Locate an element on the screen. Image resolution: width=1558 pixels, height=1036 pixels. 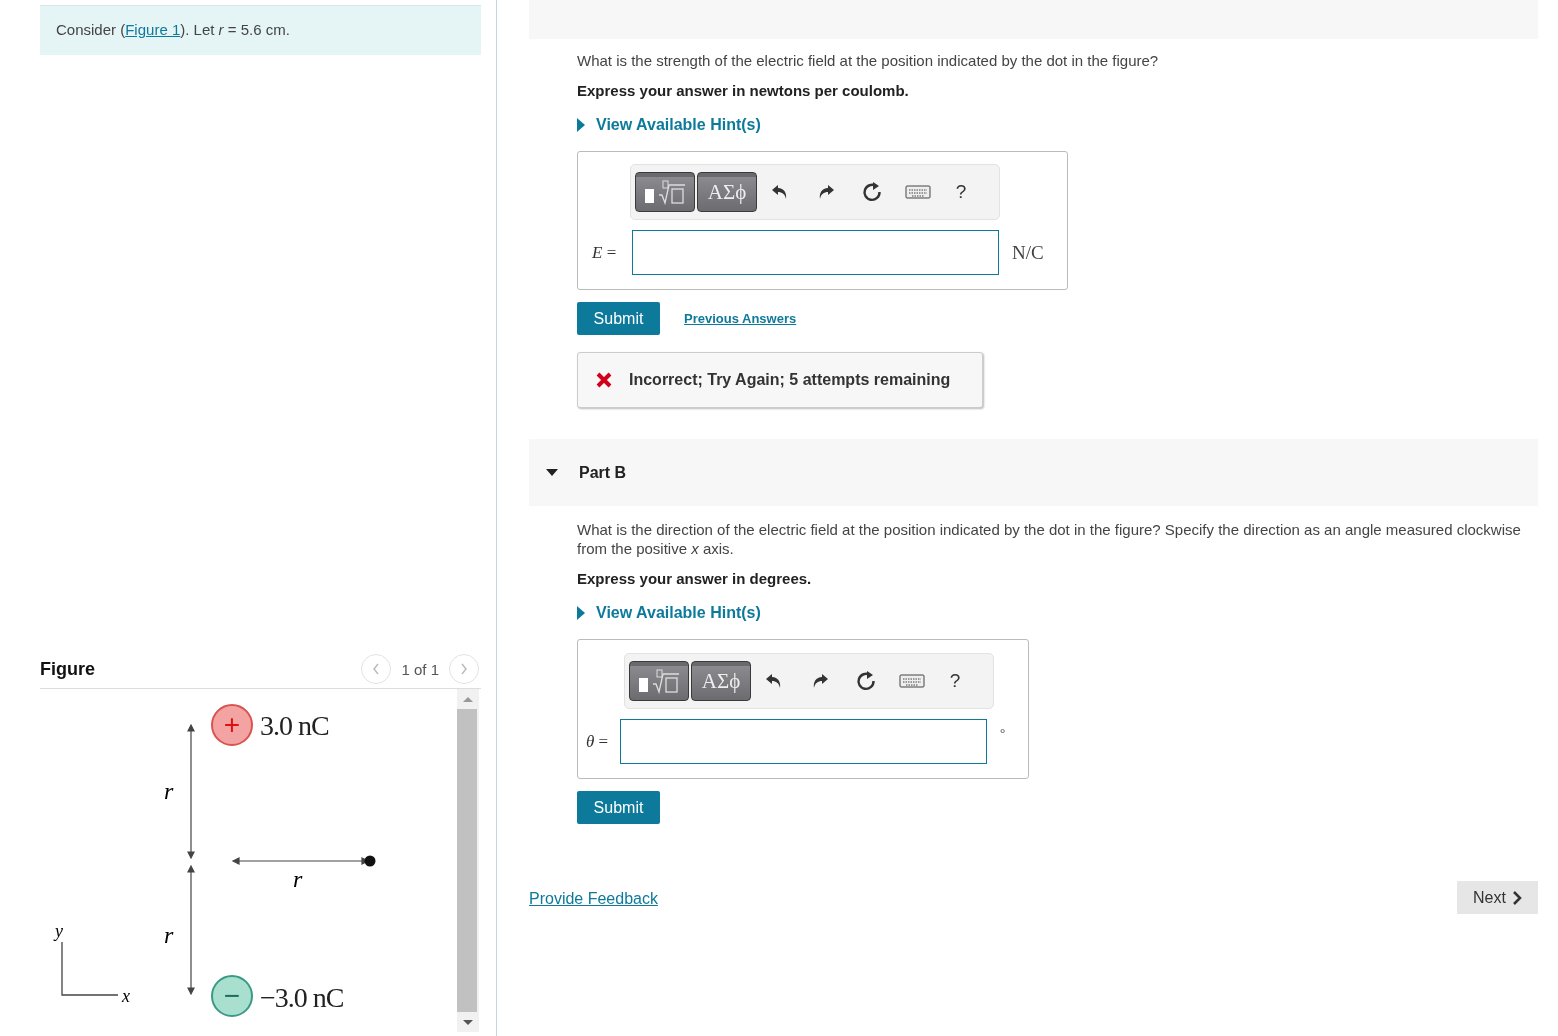
feedback-text: Incorrect; Try Again; 5 attempts remaining is located at coordinates (790, 380).